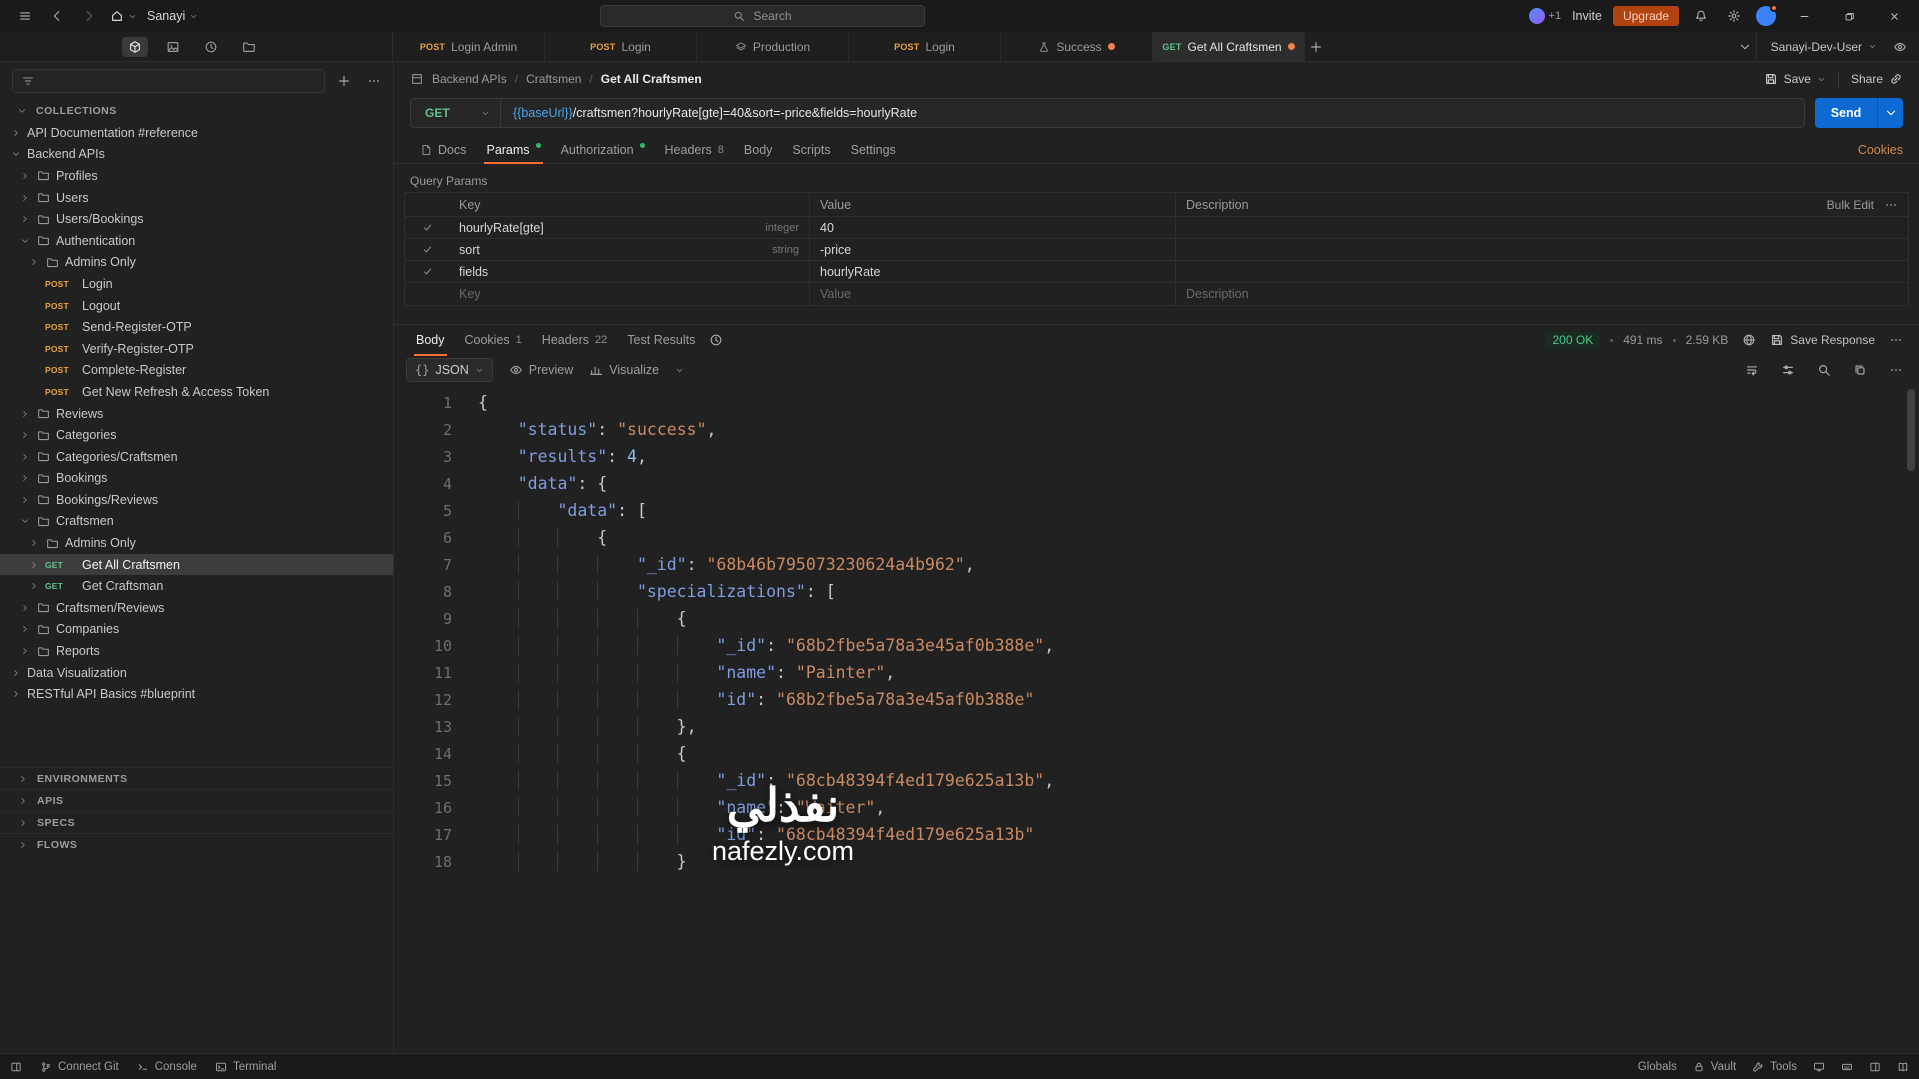 Image resolution: width=1919 pixels, height=1079 pixels. Describe the element at coordinates (196, 543) in the screenshot. I see `tree-item-admins-only: Admins Only` at that location.